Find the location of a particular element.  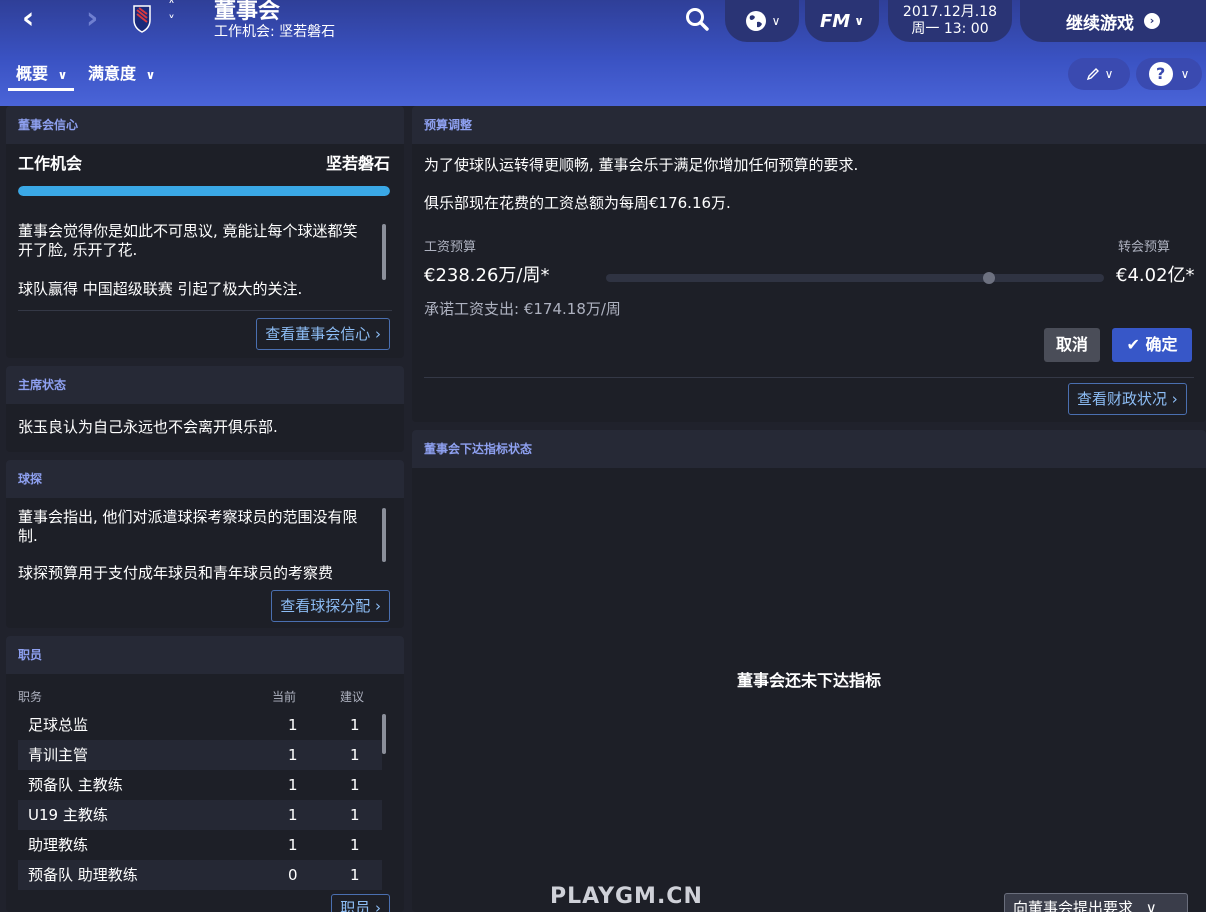

back-arrow-icon: ‹ is located at coordinates (28, 19).